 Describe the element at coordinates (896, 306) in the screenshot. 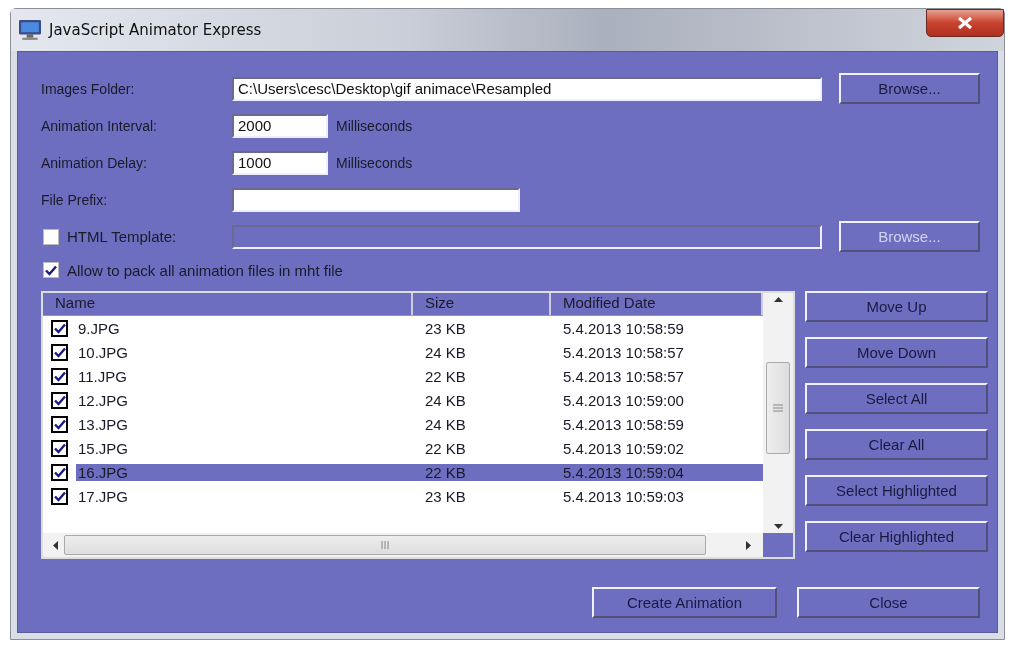

I see `action-button: Move Up` at that location.